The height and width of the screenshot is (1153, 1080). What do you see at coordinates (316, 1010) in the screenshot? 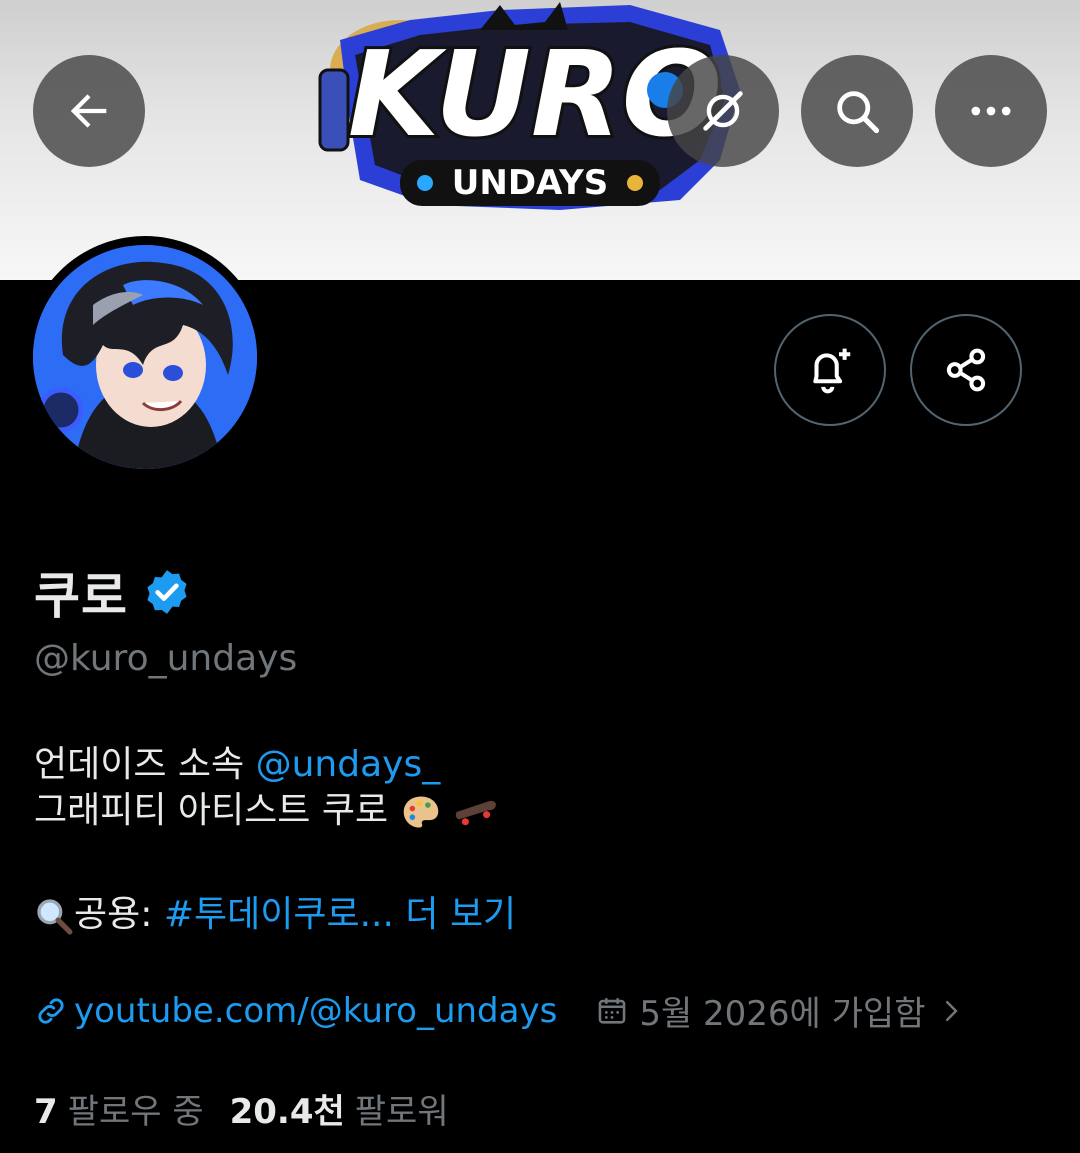
I see `website-text: youtube.com/@kuro_undays` at bounding box center [316, 1010].